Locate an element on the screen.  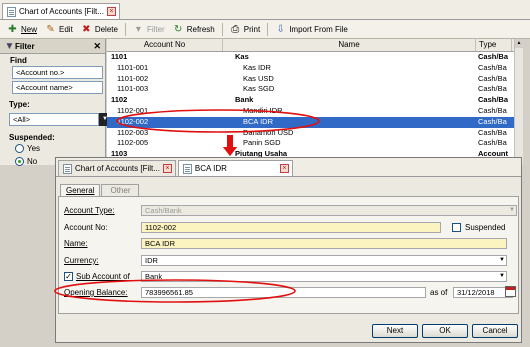
next-button: Next is located at coordinates (395, 331).